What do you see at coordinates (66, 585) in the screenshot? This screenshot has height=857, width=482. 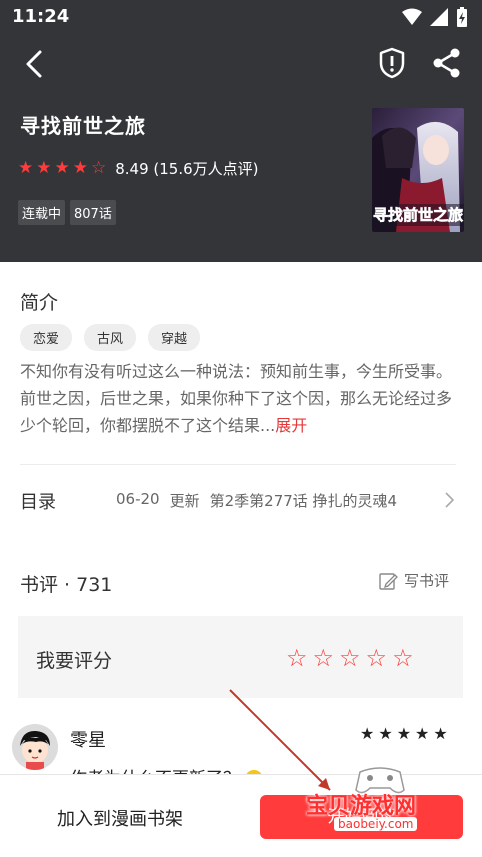 I see `review-count: 书评 · 731` at bounding box center [66, 585].